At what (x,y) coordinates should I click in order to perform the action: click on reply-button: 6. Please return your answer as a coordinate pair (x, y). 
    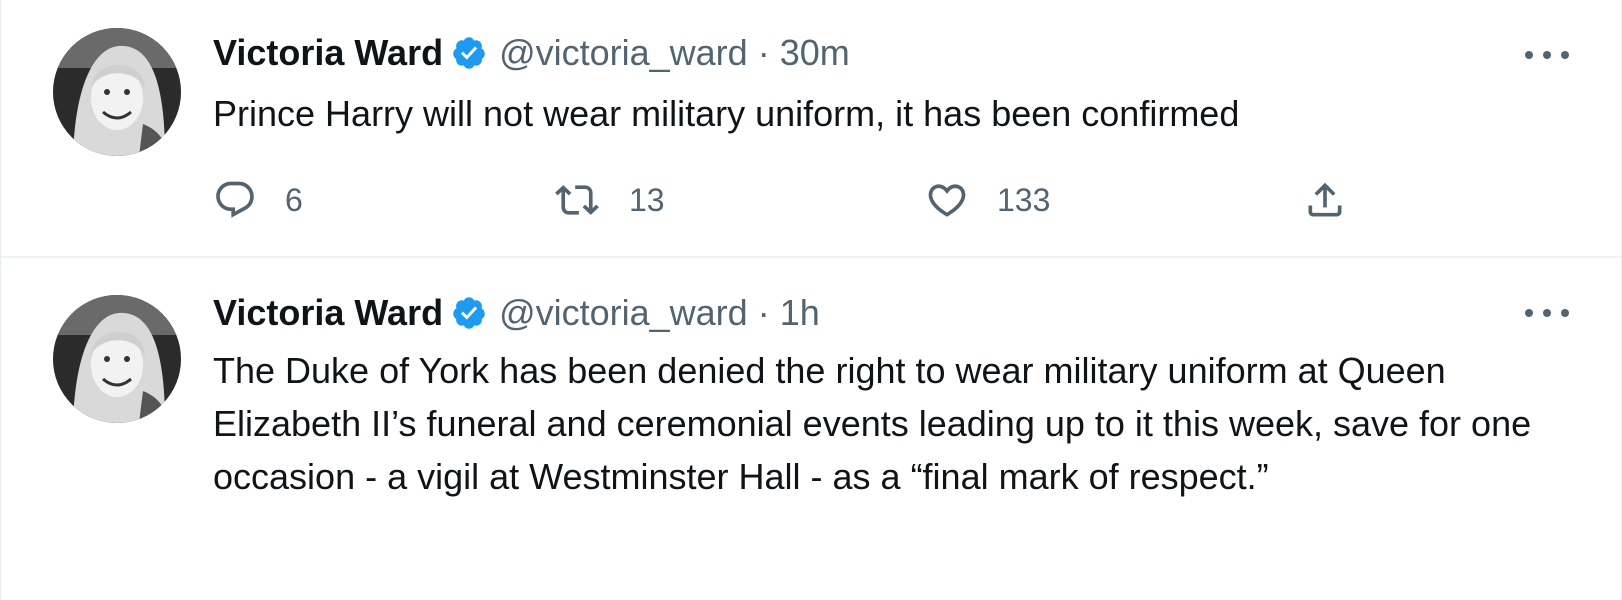
    Looking at the image, I should click on (258, 200).